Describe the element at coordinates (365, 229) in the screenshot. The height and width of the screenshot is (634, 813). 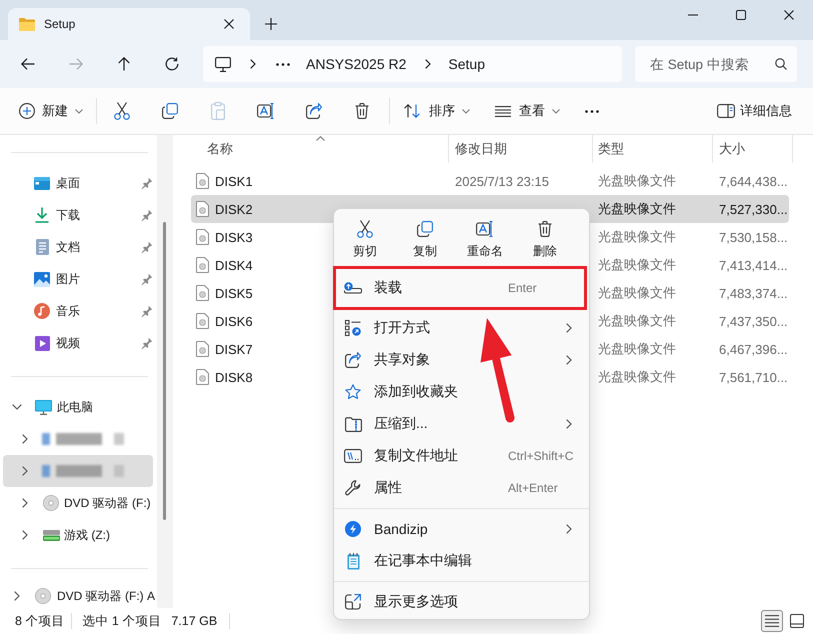
I see `scissors-icon` at that location.